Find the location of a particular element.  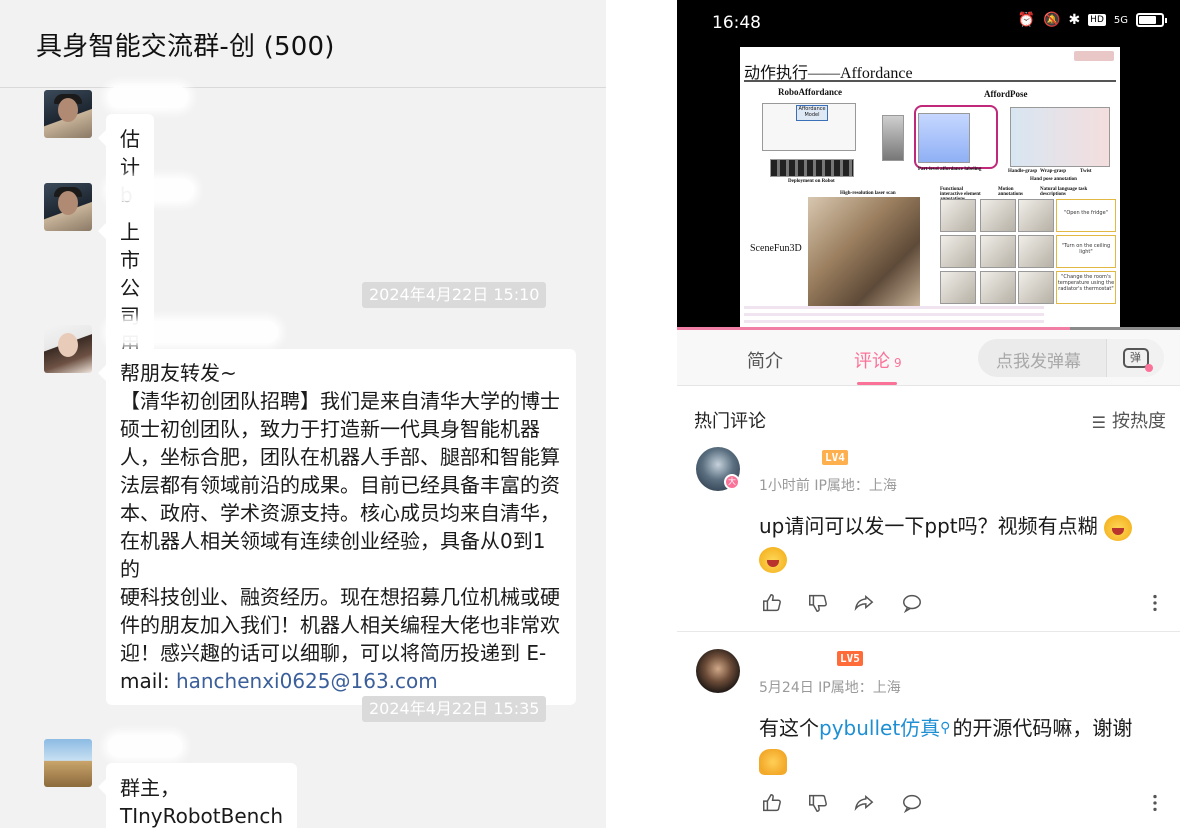

slide-label: RoboAffordance is located at coordinates (810, 92).